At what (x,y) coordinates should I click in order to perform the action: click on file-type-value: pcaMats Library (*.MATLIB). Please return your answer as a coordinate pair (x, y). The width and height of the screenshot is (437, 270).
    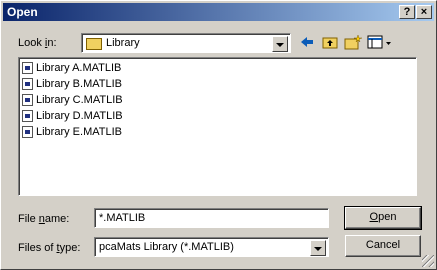
    Looking at the image, I should click on (166, 247).